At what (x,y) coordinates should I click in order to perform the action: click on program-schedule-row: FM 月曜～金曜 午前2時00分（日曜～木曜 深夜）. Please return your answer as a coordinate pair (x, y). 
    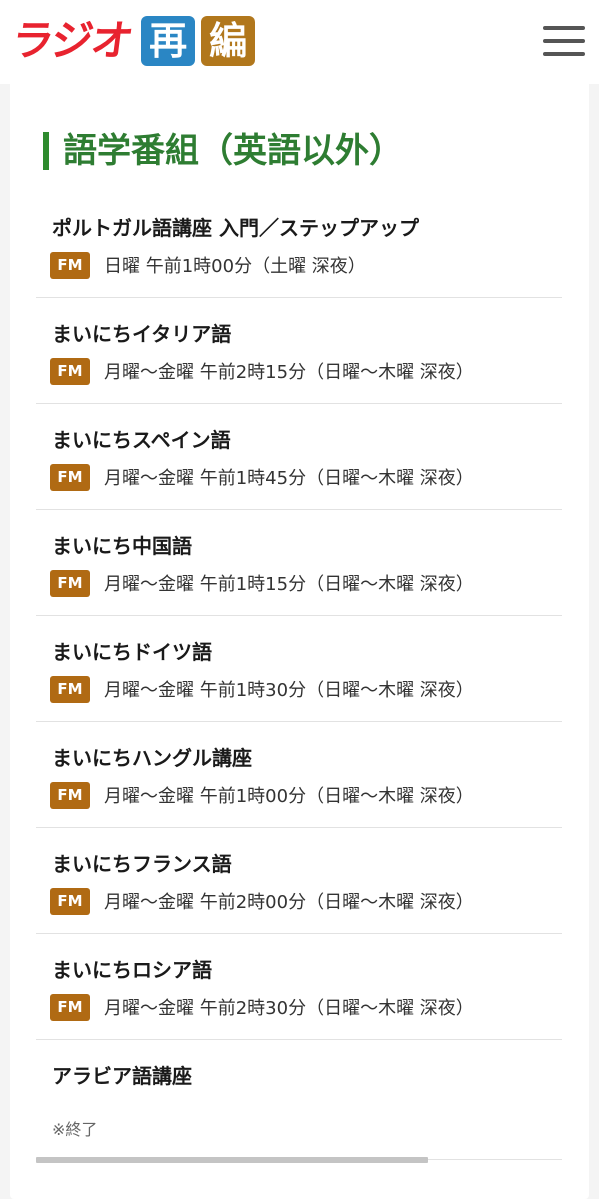
    Looking at the image, I should click on (262, 901).